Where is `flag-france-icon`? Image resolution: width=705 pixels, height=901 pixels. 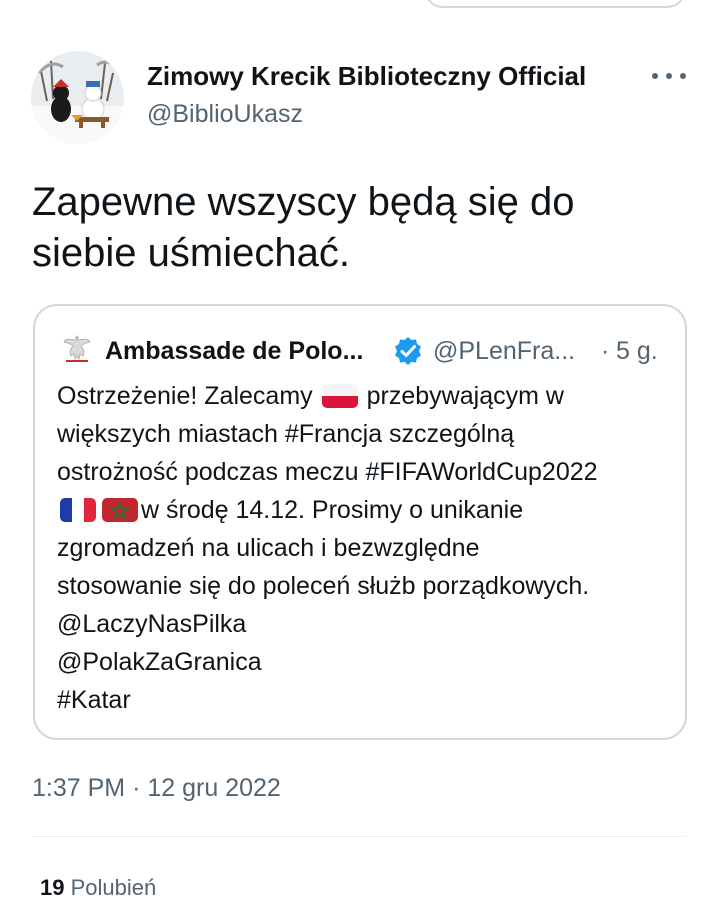
flag-france-icon is located at coordinates (78, 510).